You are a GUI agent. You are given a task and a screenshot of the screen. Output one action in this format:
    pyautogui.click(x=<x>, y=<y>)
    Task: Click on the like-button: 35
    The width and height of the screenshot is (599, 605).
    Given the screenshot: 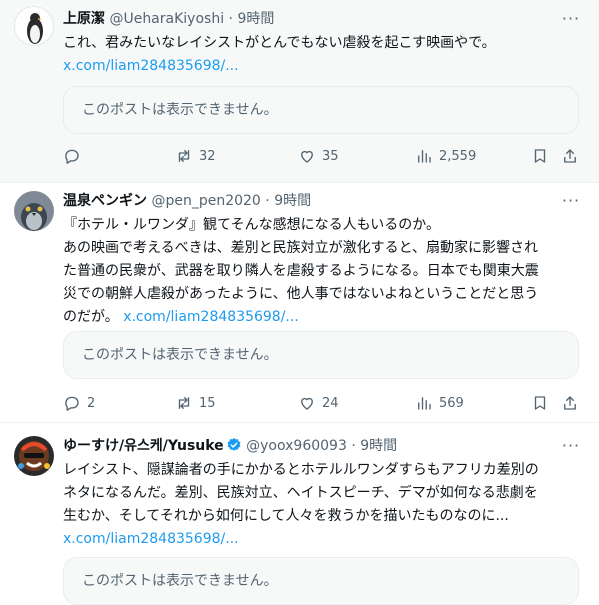 What is the action you would take?
    pyautogui.click(x=318, y=156)
    